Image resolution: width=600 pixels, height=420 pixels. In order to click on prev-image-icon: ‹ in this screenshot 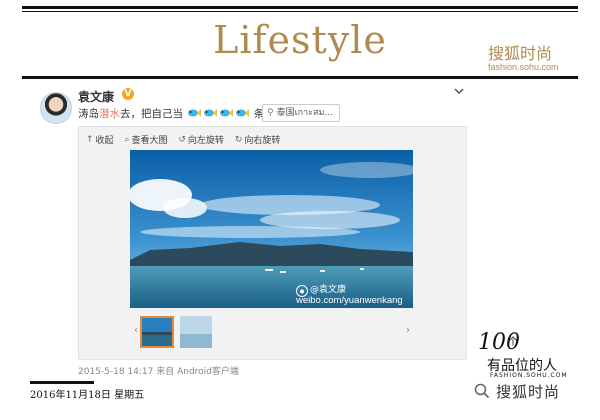, I will do `click(136, 330)`.